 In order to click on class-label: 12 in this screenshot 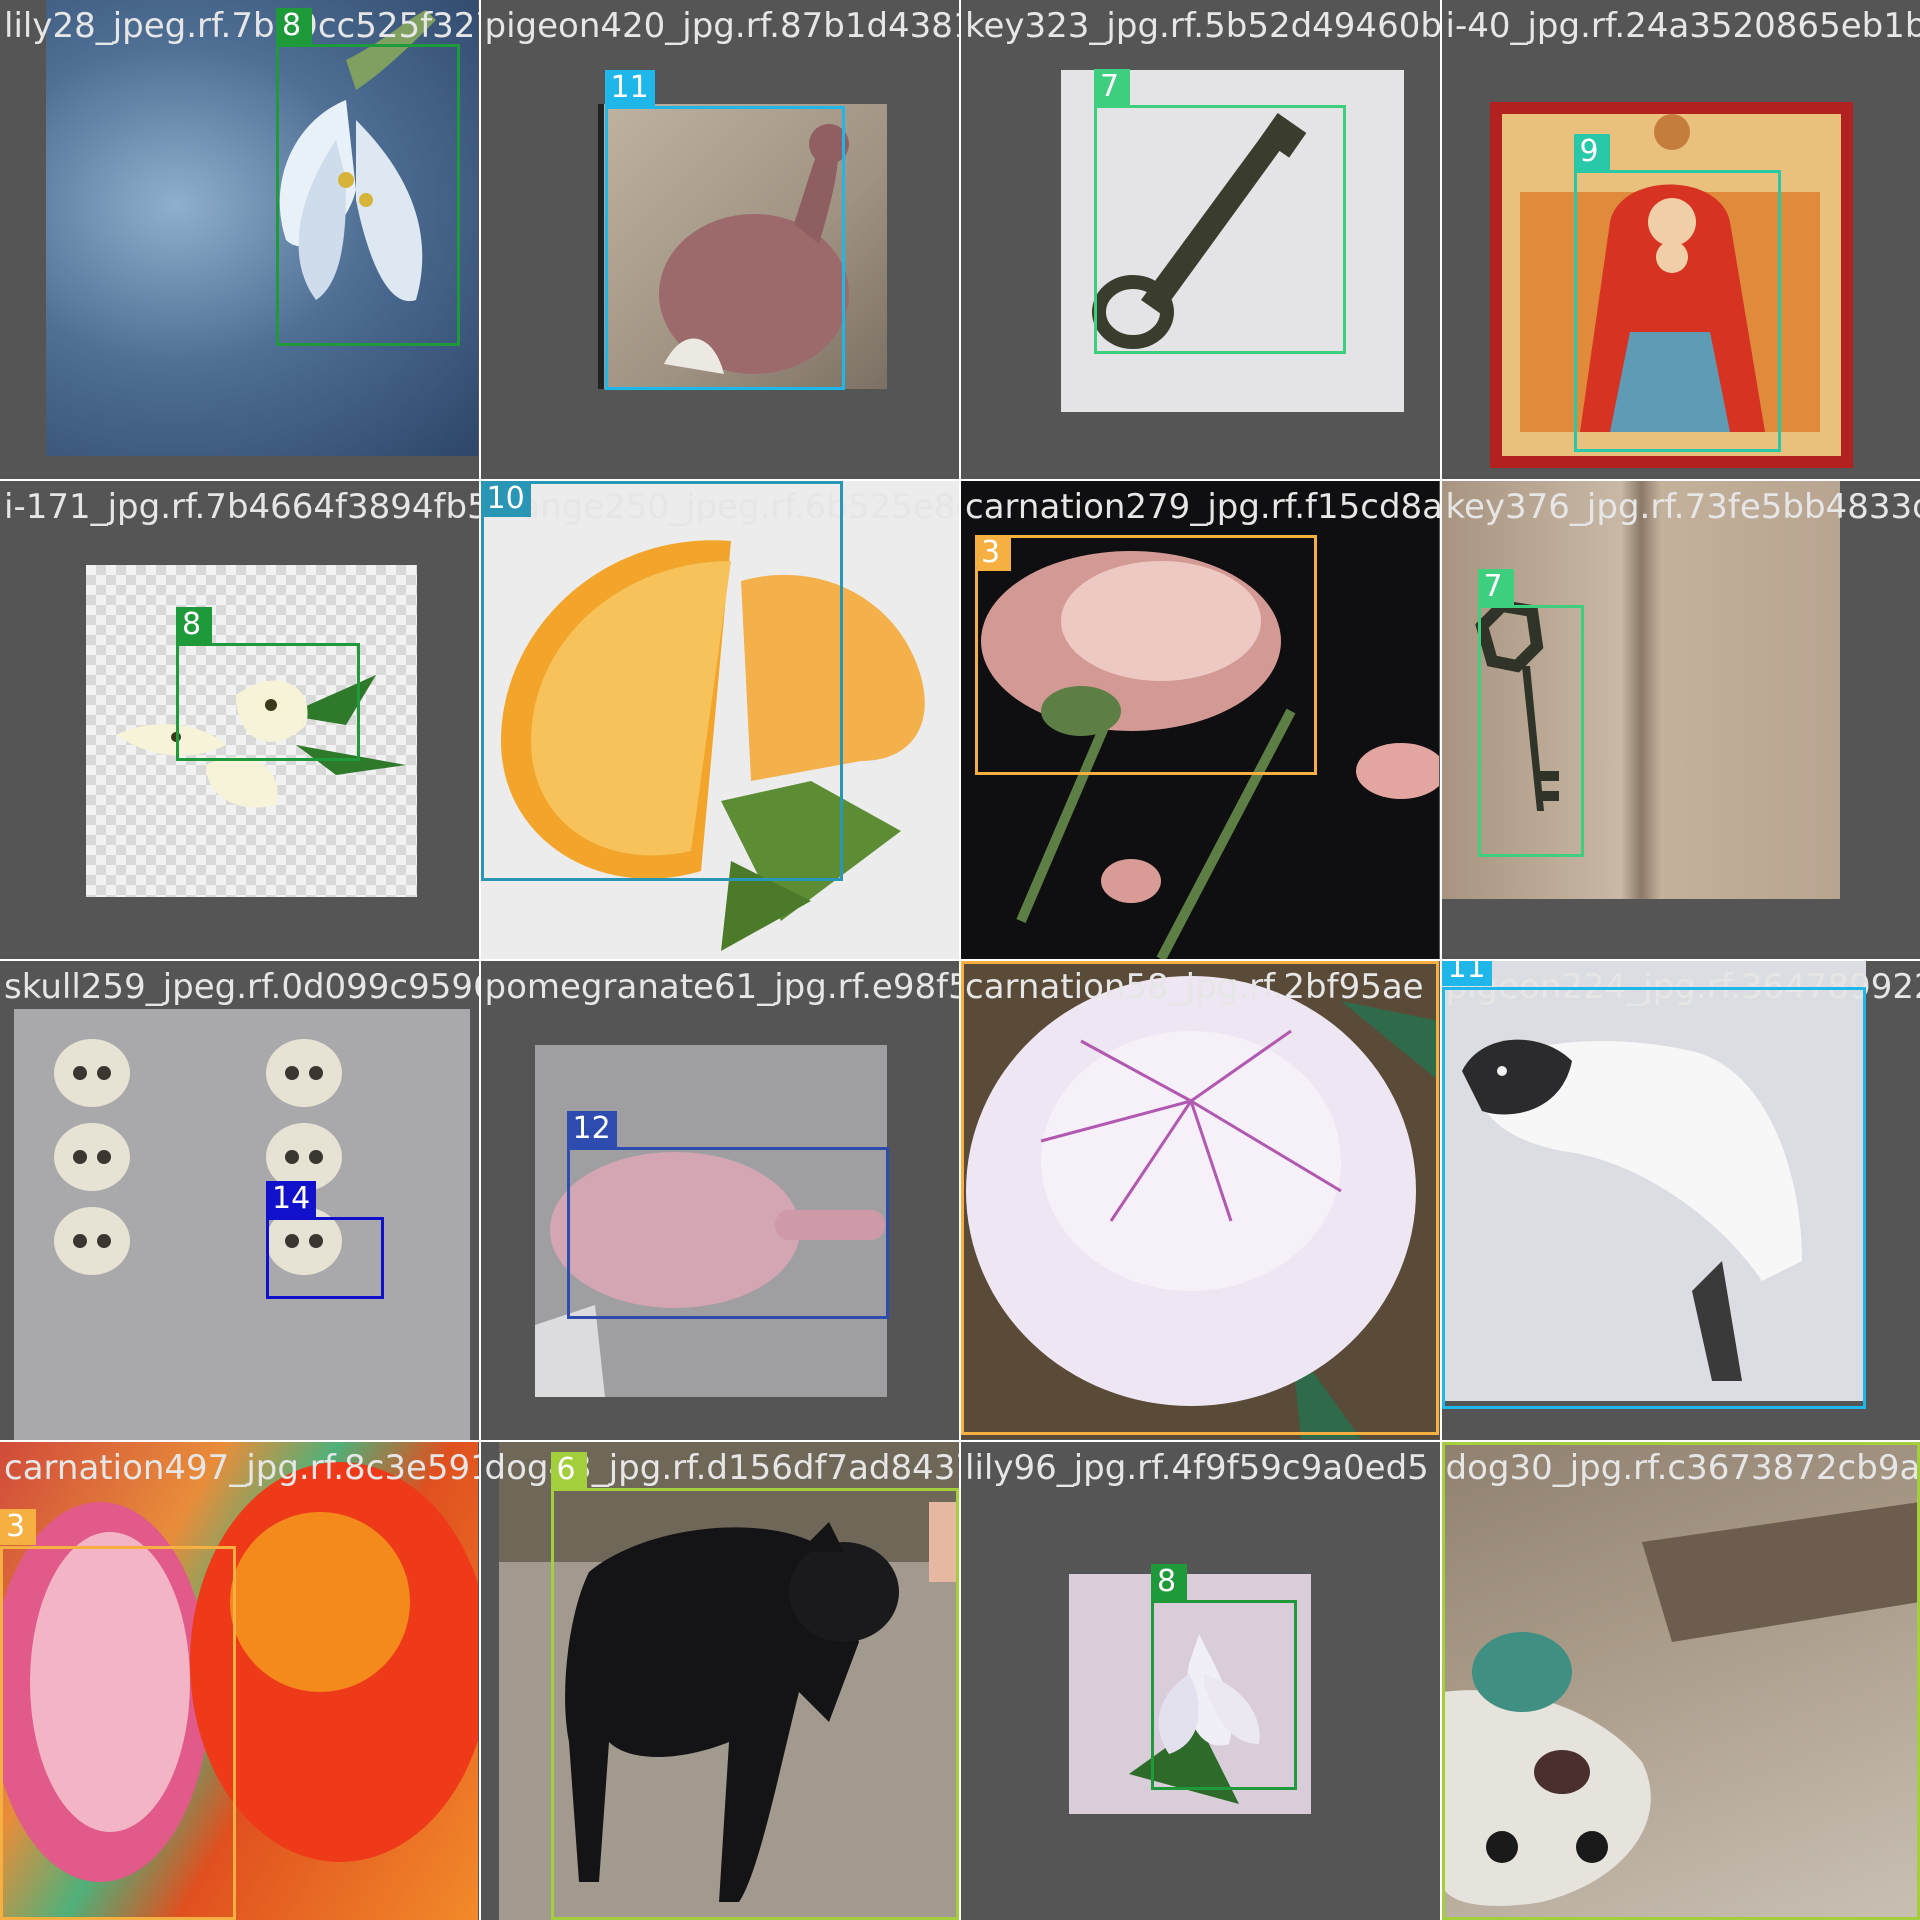, I will do `click(591, 1129)`.